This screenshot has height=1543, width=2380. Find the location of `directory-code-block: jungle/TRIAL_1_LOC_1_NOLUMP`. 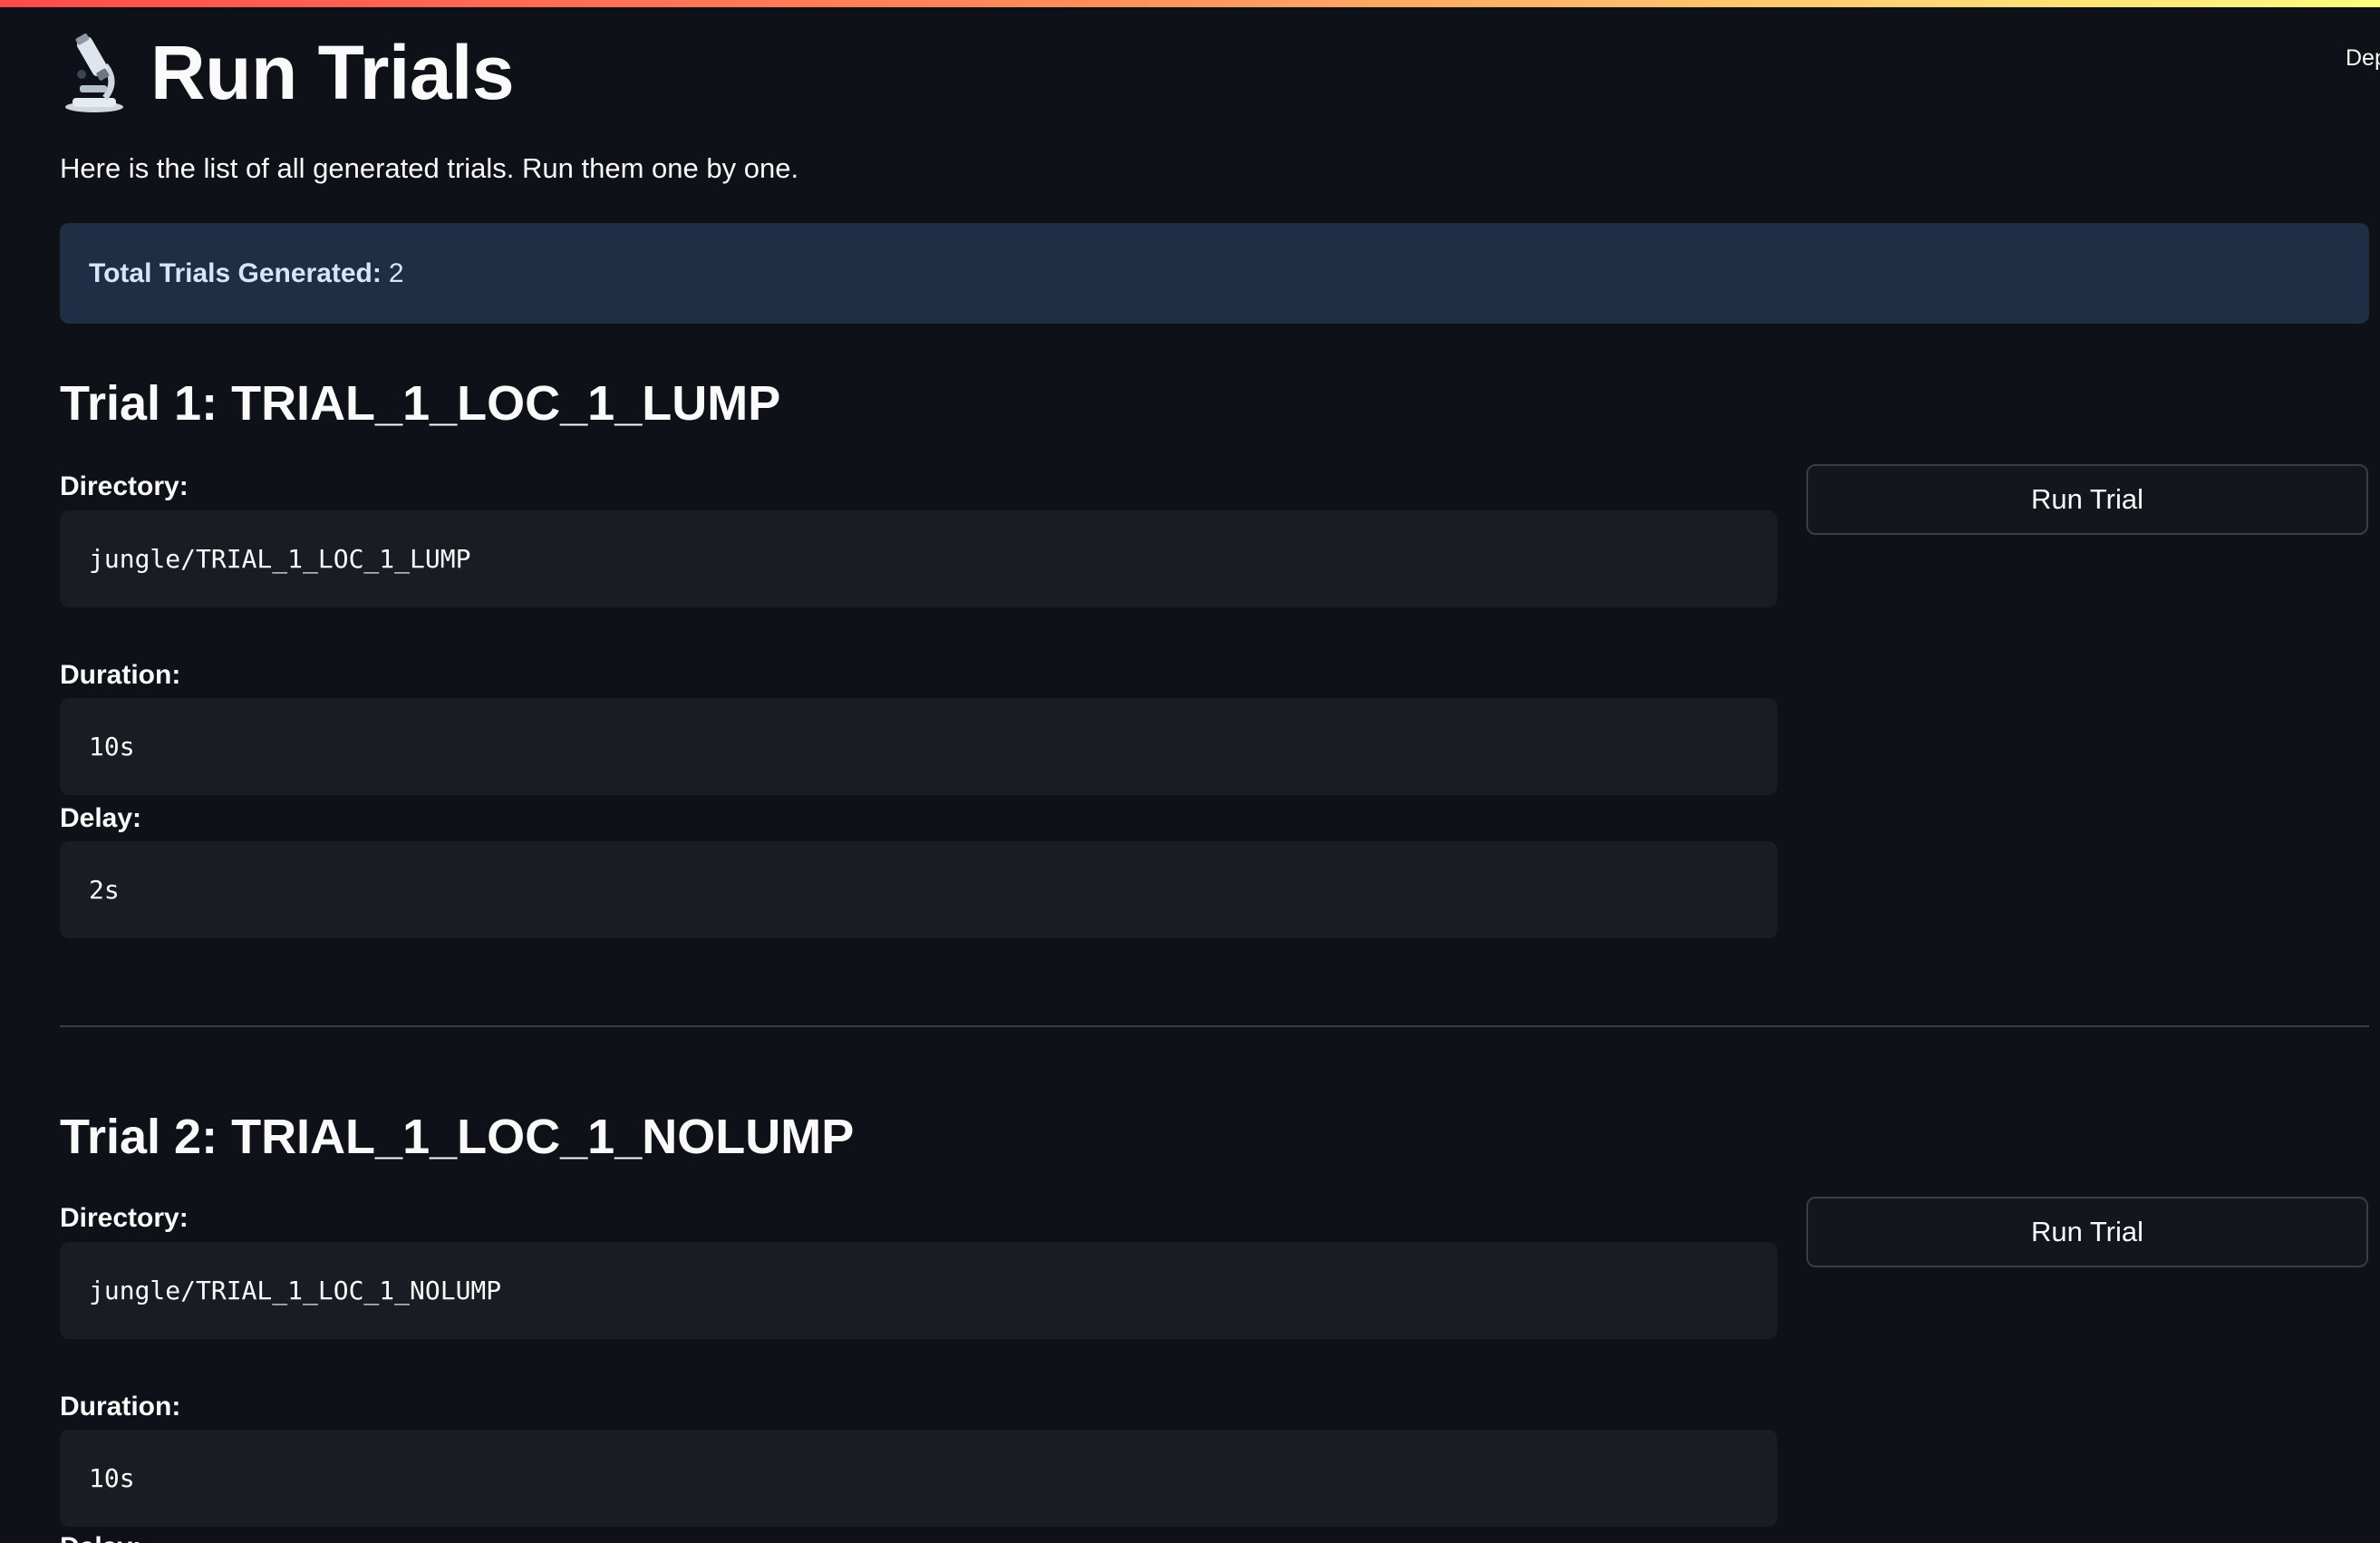

directory-code-block: jungle/TRIAL_1_LOC_1_NOLUMP is located at coordinates (919, 1290).